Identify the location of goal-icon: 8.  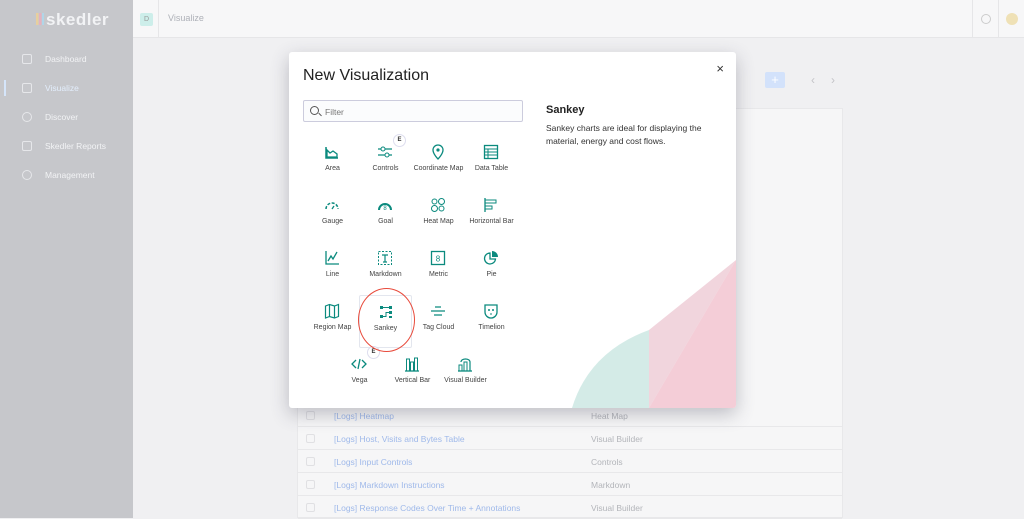
(385, 207).